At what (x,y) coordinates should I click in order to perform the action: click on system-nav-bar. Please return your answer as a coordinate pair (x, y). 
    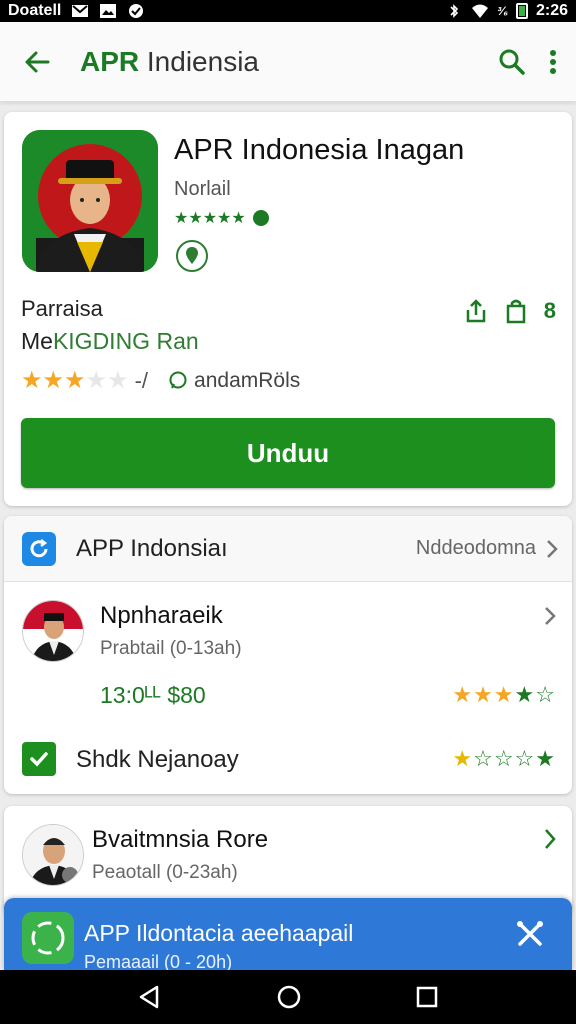
    Looking at the image, I should click on (288, 997).